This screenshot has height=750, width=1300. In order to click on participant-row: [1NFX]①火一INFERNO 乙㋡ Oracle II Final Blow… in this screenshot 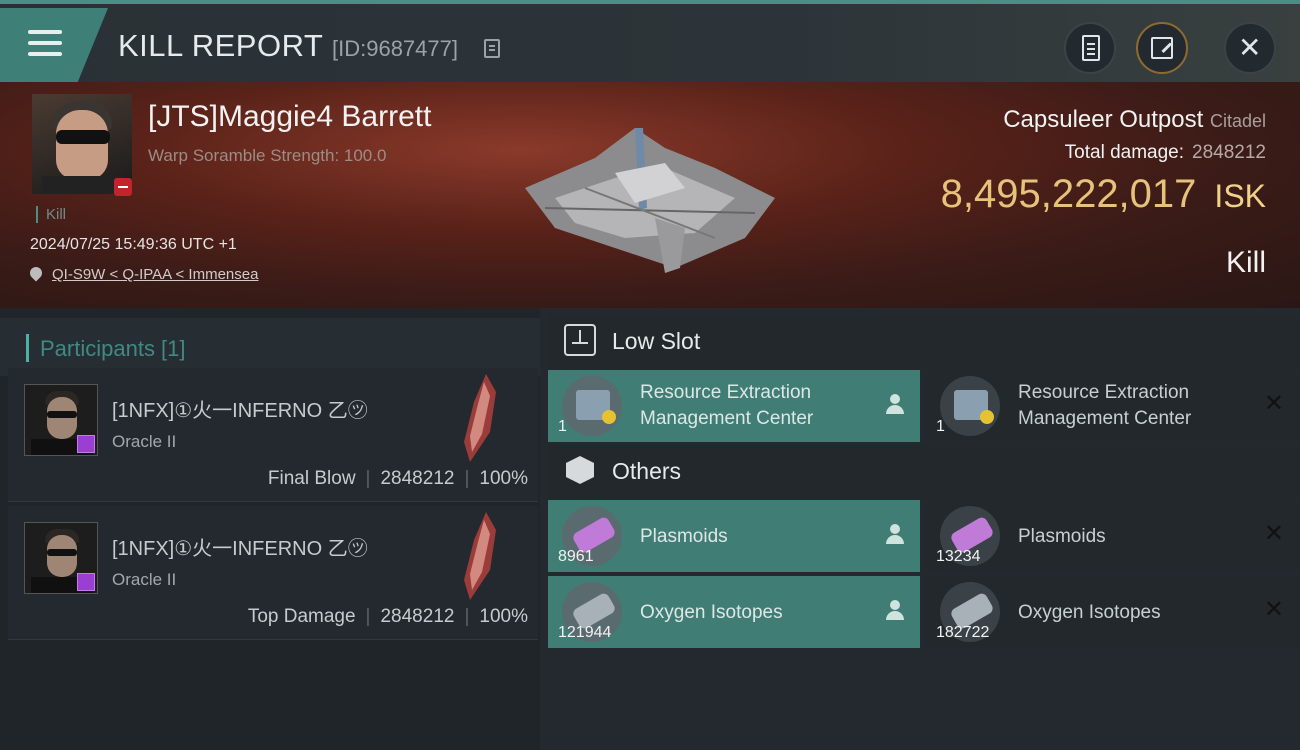, I will do `click(273, 435)`.